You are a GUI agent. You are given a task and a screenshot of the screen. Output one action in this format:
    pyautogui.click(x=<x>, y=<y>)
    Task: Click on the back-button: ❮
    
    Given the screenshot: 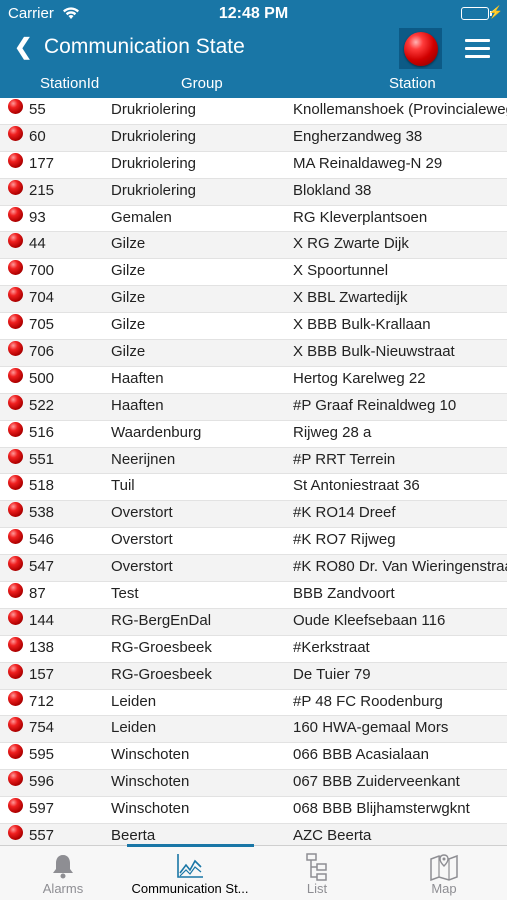 What is the action you would take?
    pyautogui.click(x=23, y=47)
    